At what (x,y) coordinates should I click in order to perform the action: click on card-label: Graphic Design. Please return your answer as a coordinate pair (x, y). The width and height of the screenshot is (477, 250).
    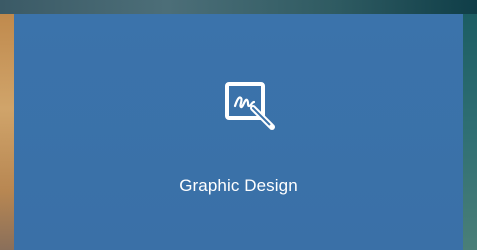
    Looking at the image, I should click on (238, 185).